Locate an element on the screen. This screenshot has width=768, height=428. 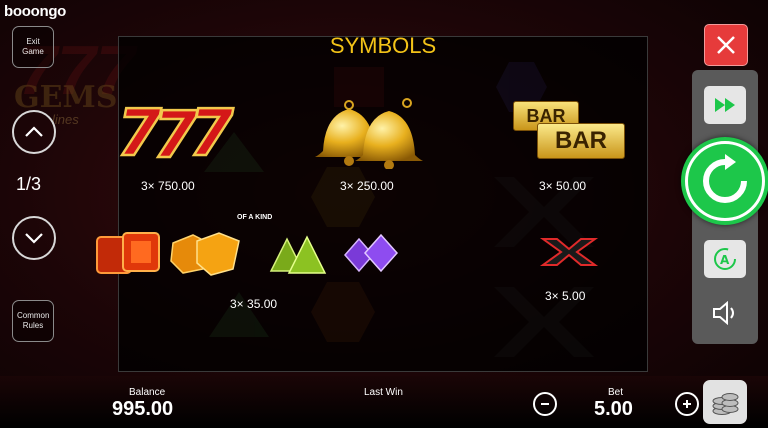
gems-symbol-row is located at coordinates (247, 254).